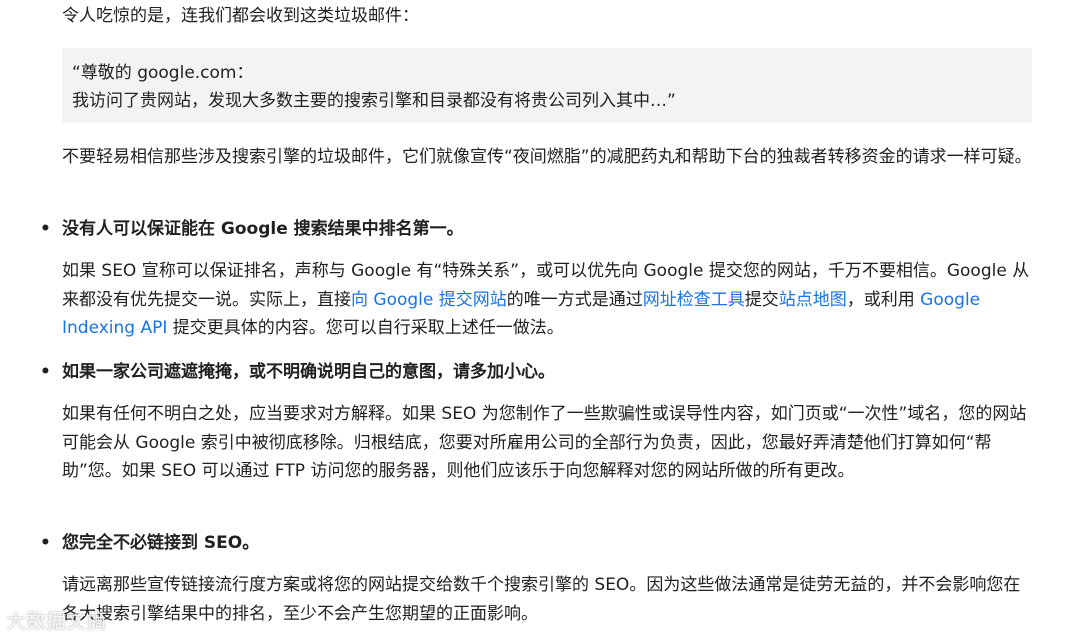 The image size is (1080, 641). Describe the element at coordinates (761, 299) in the screenshot. I see `text-segment: 提交` at that location.